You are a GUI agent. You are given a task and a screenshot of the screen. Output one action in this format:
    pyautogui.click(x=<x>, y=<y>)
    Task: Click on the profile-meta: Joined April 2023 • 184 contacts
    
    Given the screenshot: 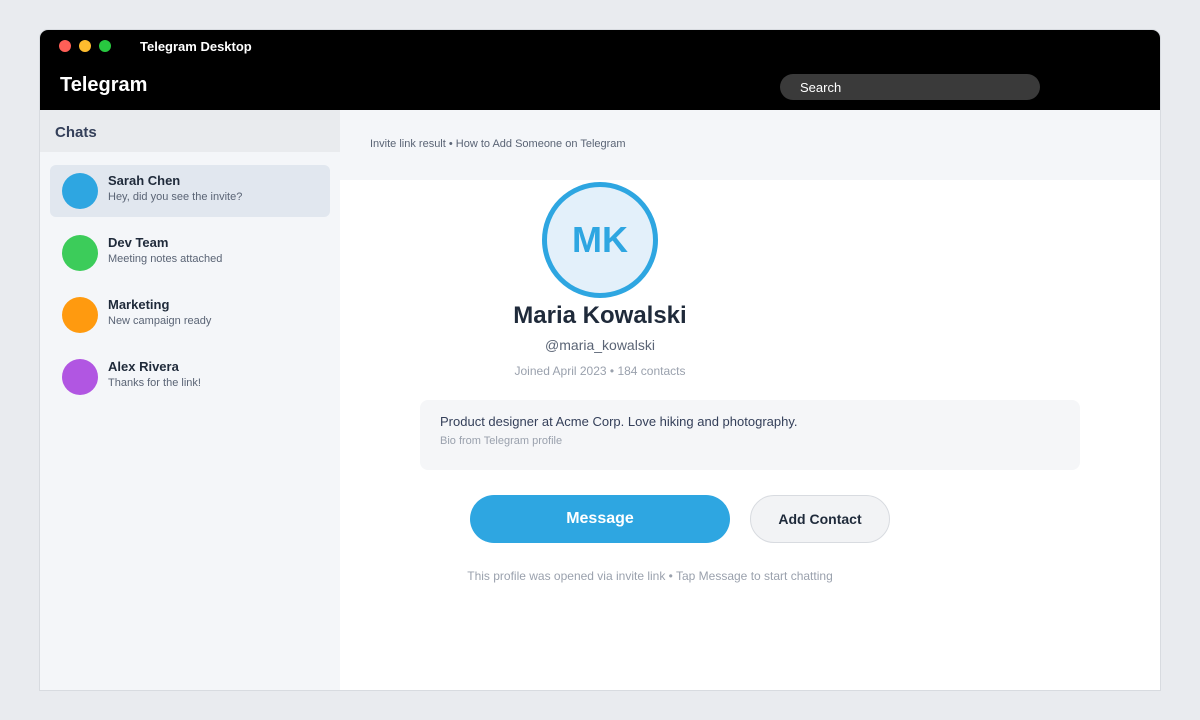 What is the action you would take?
    pyautogui.click(x=600, y=371)
    